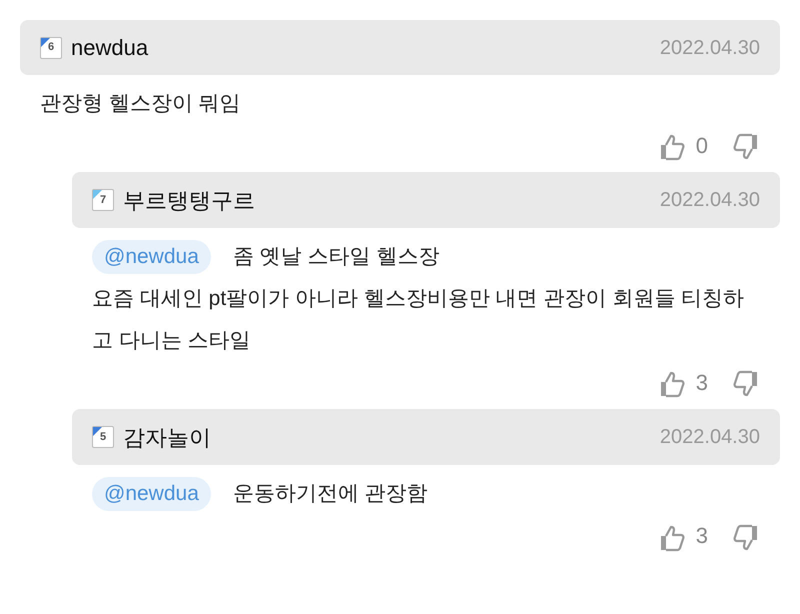 This screenshot has height=614, width=800. I want to click on author-name: newdua, so click(109, 47).